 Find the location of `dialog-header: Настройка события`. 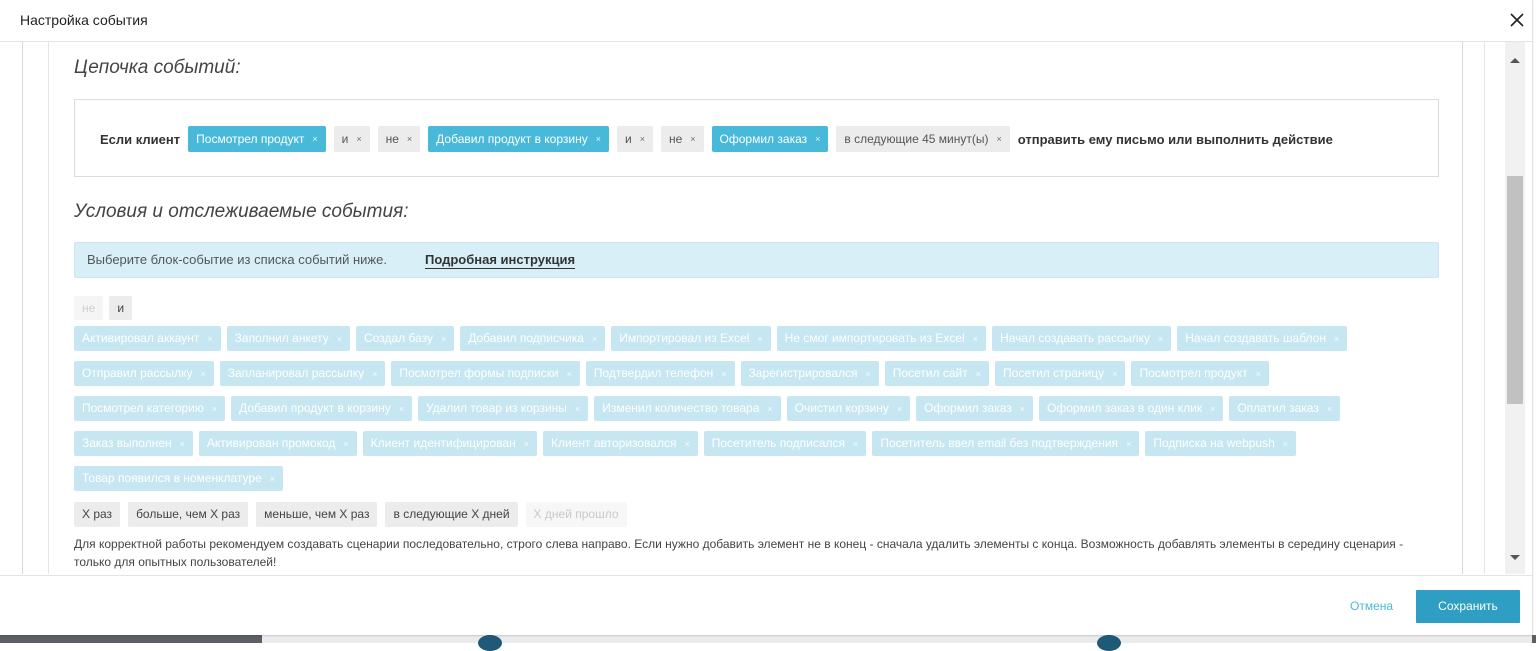

dialog-header: Настройка события is located at coordinates (766, 21).